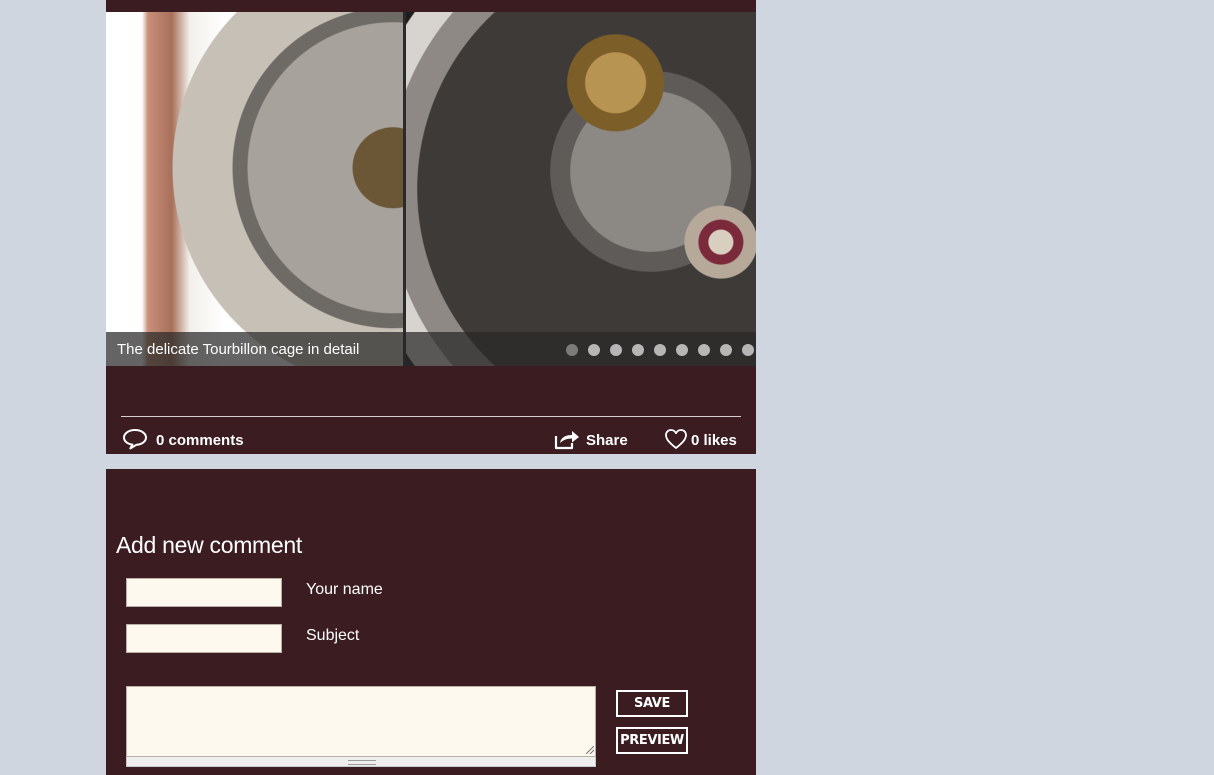 The image size is (1214, 775). I want to click on speech-bubble-icon, so click(135, 439).